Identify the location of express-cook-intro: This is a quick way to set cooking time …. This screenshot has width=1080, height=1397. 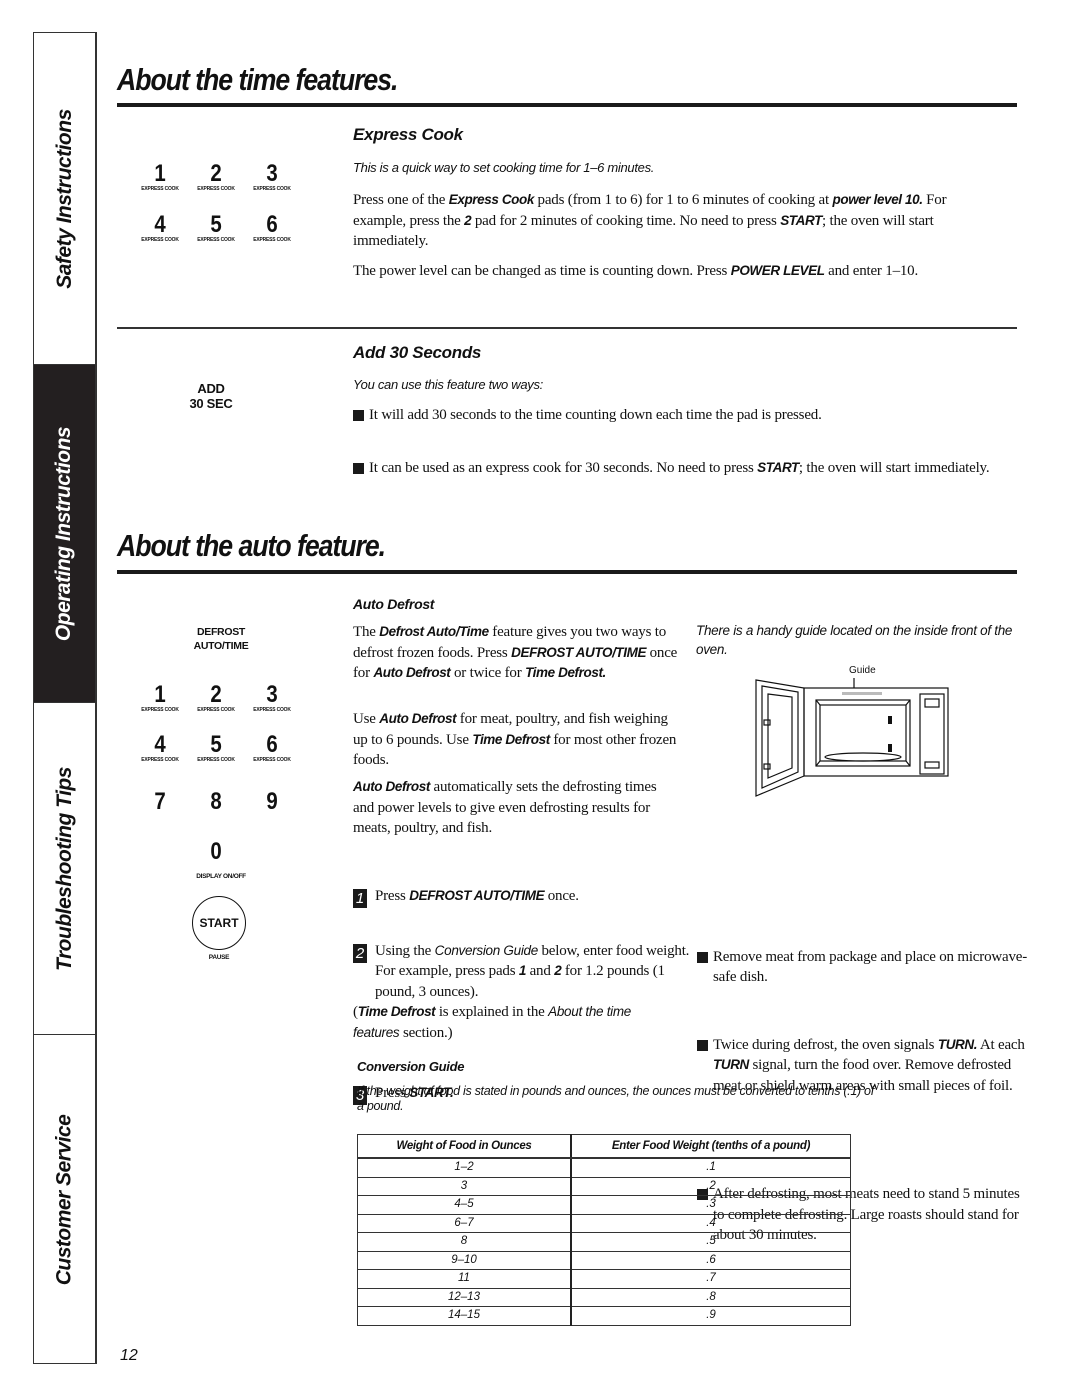
(504, 167).